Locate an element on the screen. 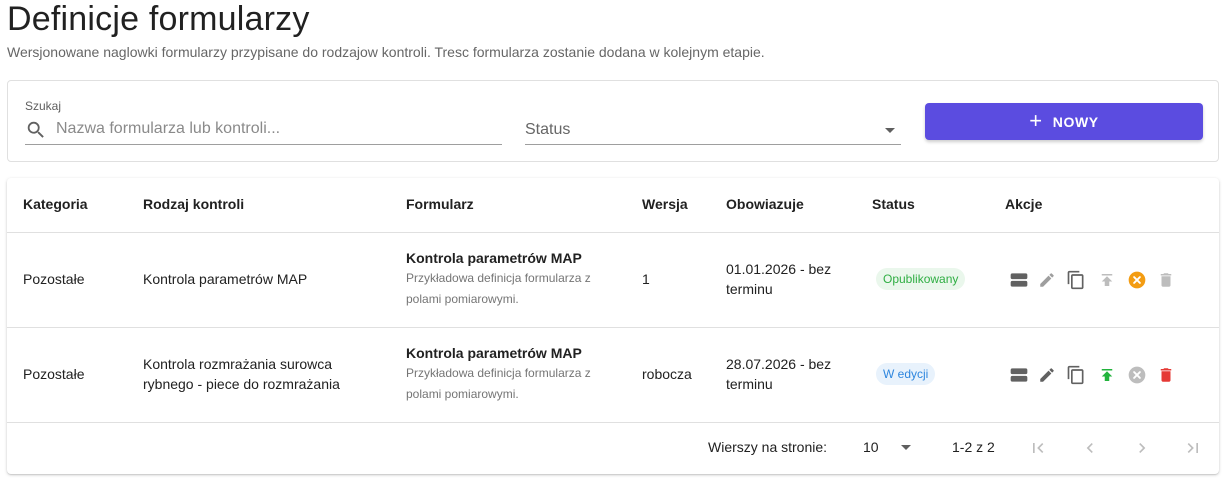 This screenshot has height=478, width=1223. cell-control-type: rybnego - piece do rozmrażania is located at coordinates (241, 384).